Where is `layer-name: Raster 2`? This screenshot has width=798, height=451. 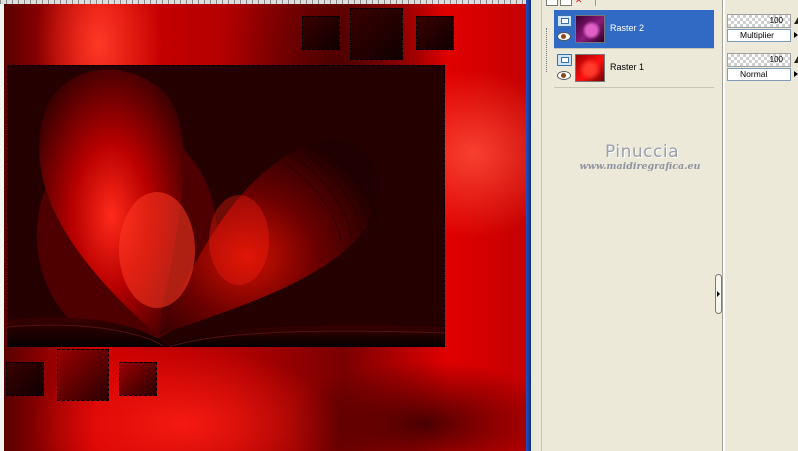 layer-name: Raster 2 is located at coordinates (627, 28).